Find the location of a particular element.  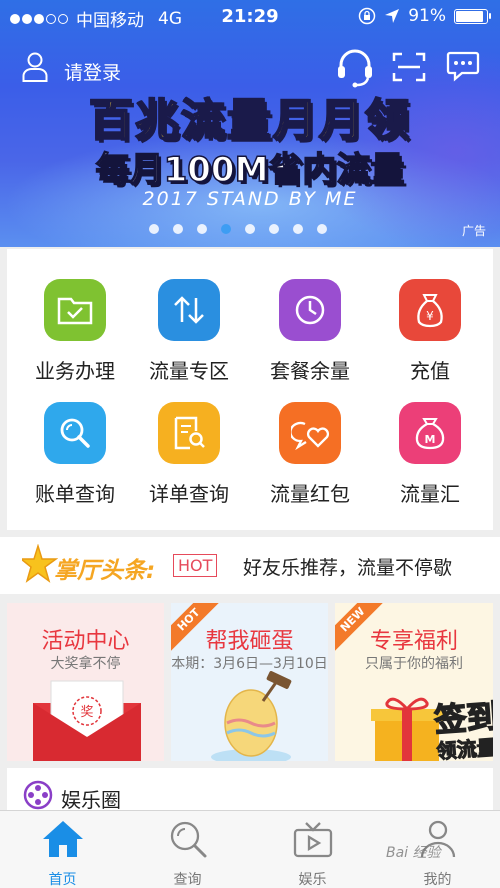

watermark: Bai 经验 is located at coordinates (413, 853).